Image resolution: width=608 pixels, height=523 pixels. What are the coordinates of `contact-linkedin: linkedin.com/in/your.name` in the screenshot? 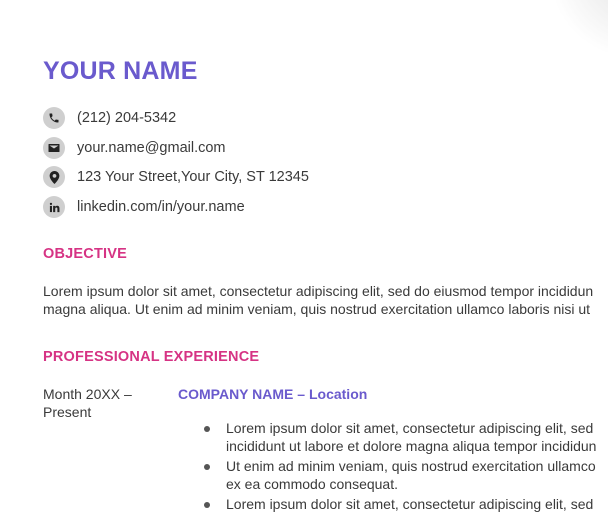 It's located at (176, 207).